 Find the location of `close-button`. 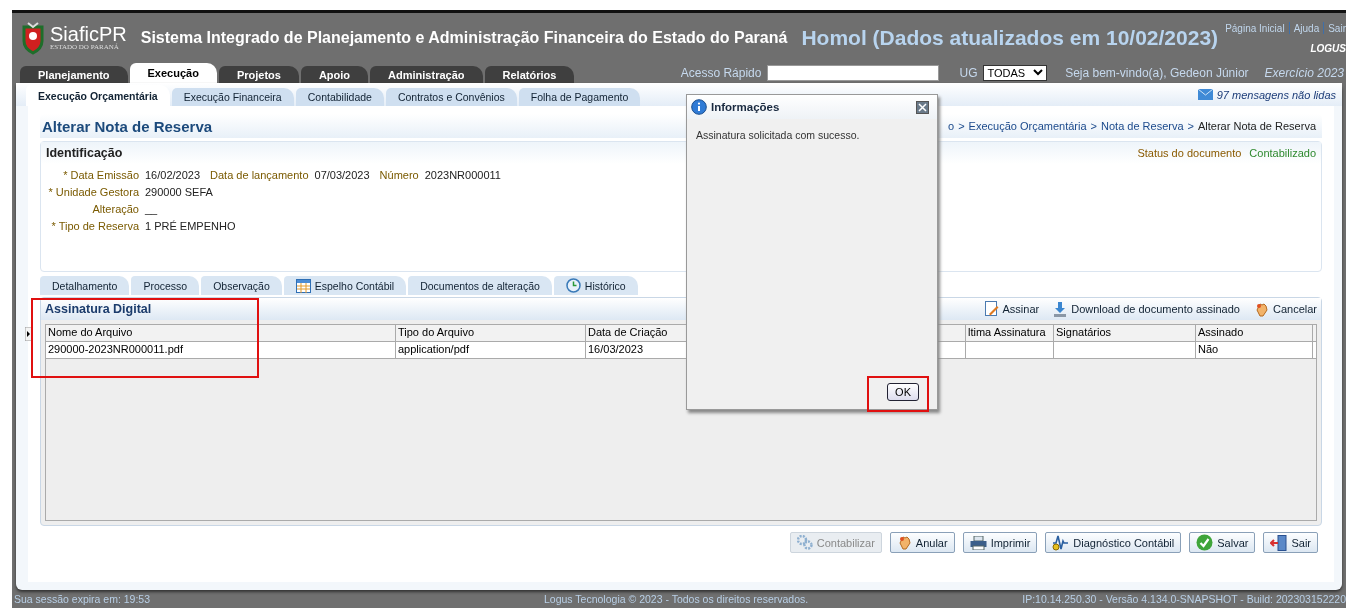

close-button is located at coordinates (922, 107).